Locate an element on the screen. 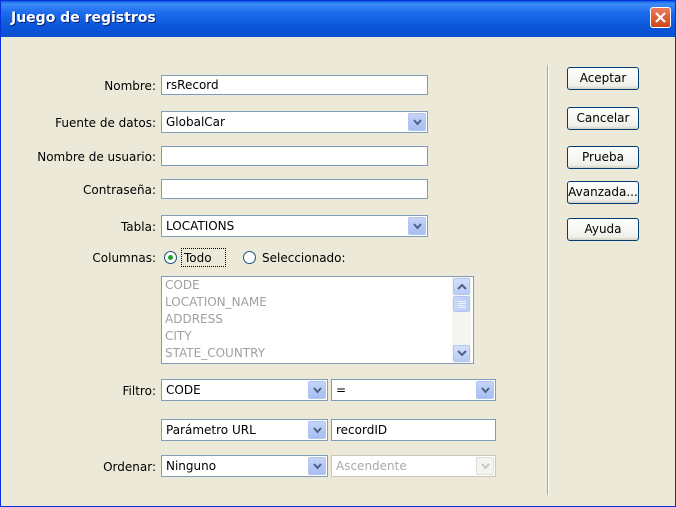 The height and width of the screenshot is (507, 676). filtro-operator-select: = is located at coordinates (413, 390).